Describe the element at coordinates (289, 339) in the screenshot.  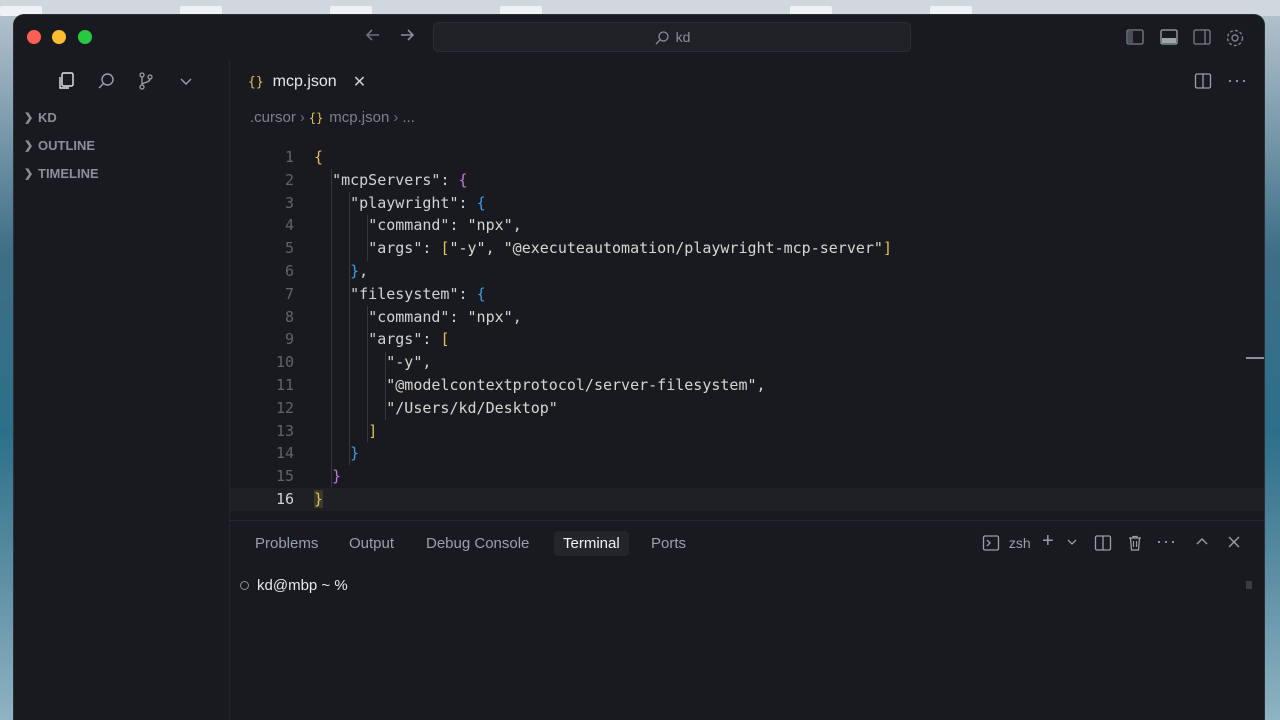
I see `line-number: 9` at that location.